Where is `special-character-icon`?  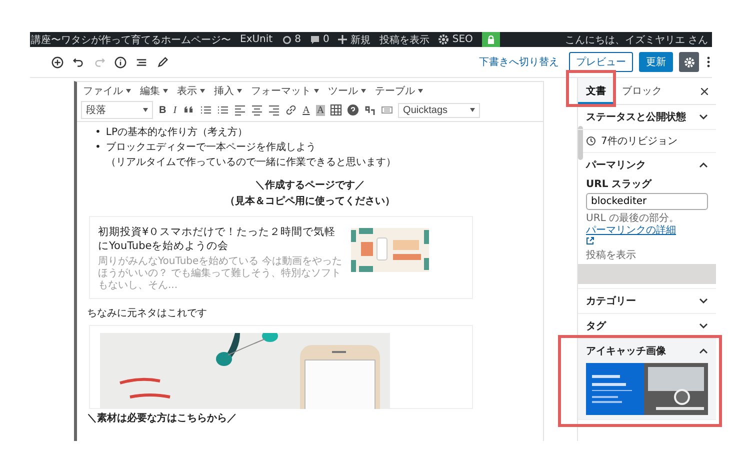 special-character-icon is located at coordinates (370, 110).